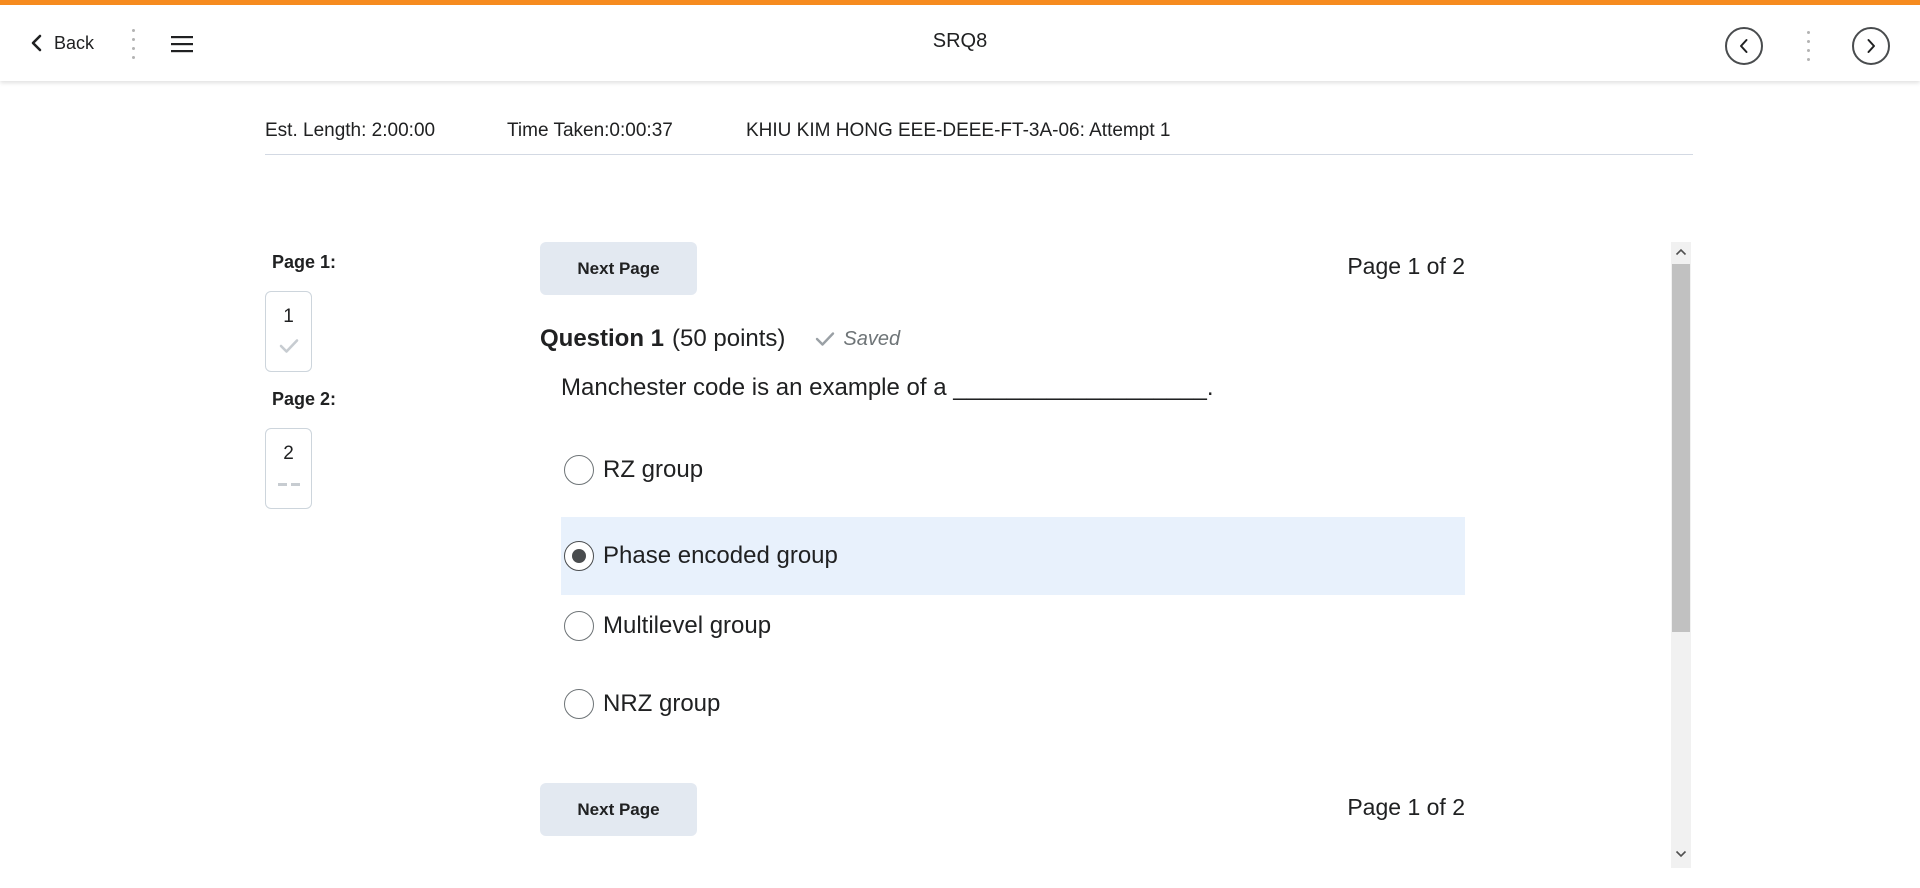 The height and width of the screenshot is (888, 1920). What do you see at coordinates (1013, 470) in the screenshot?
I see `answer-option-rz-group: RZ group` at bounding box center [1013, 470].